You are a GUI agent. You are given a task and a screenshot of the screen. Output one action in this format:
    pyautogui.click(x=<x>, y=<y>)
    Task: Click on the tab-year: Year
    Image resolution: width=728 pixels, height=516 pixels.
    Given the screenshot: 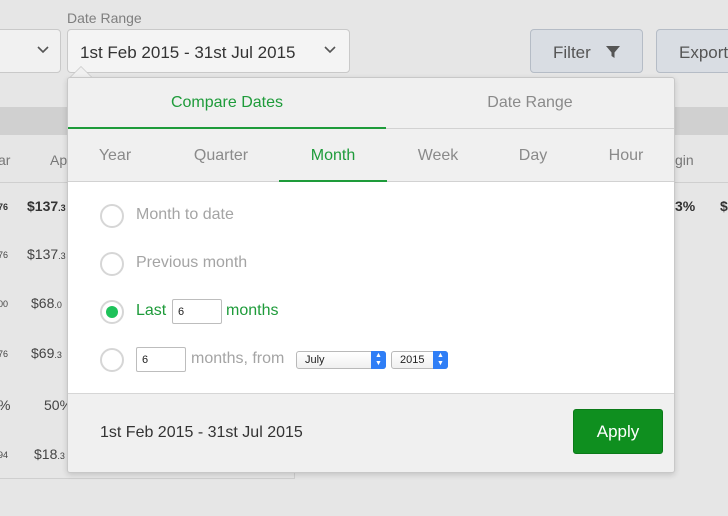 What is the action you would take?
    pyautogui.click(x=115, y=156)
    